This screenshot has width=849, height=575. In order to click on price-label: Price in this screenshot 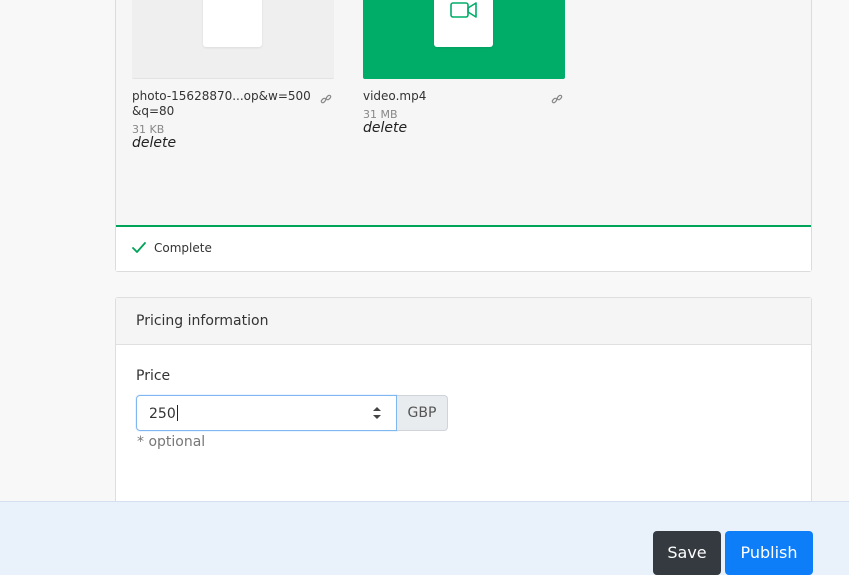, I will do `click(153, 376)`.